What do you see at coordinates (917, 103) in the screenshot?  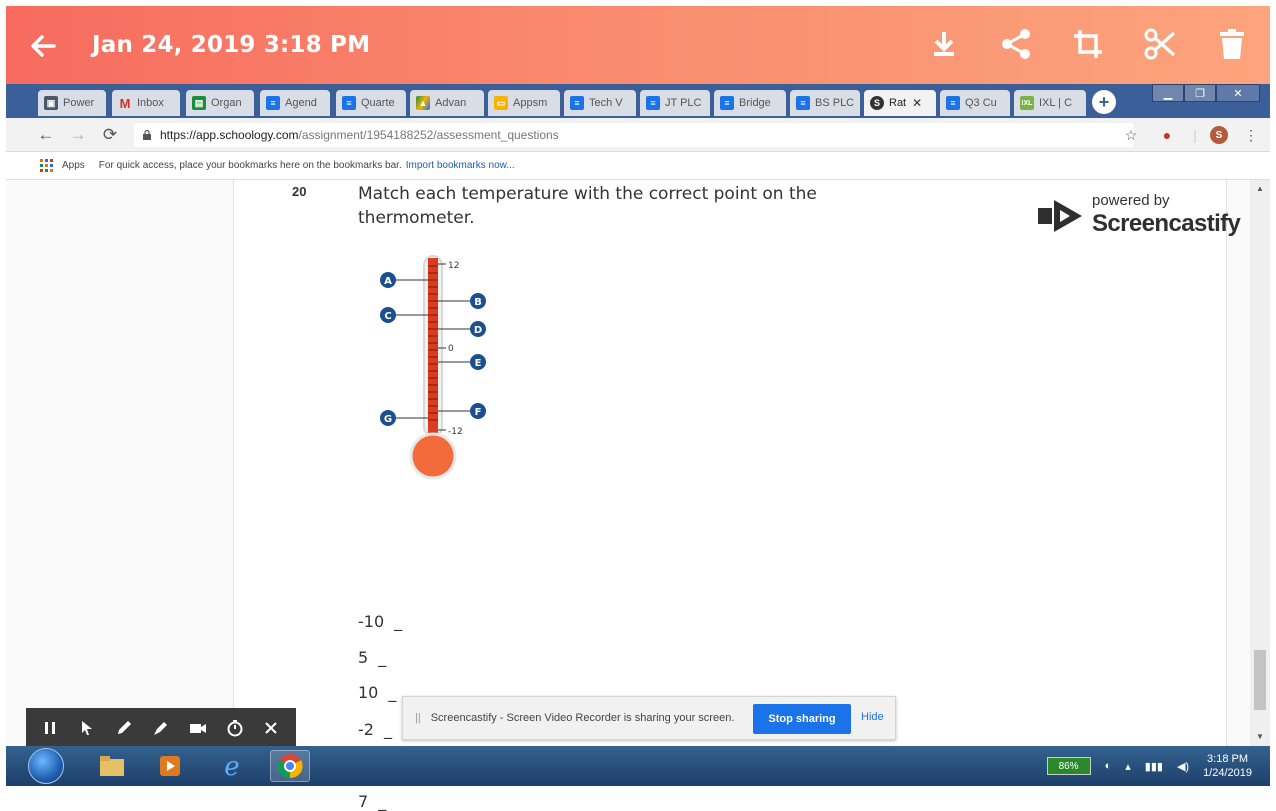 I see `close-tab-icon: ✕` at bounding box center [917, 103].